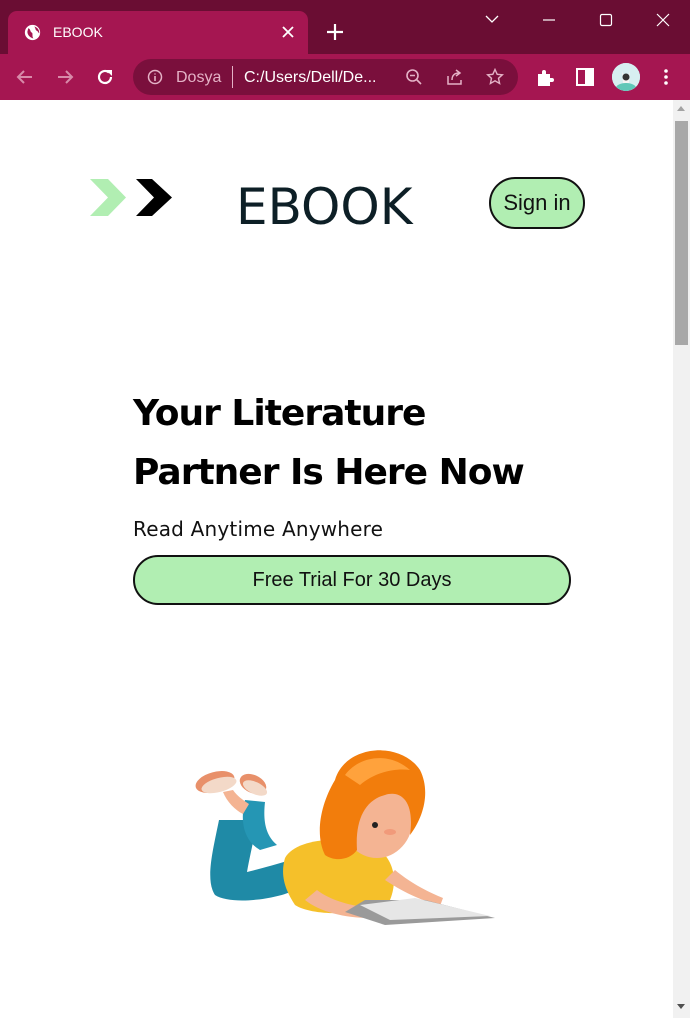 This screenshot has width=690, height=1018. What do you see at coordinates (345, 837) in the screenshot?
I see `girl-reading-illustration` at bounding box center [345, 837].